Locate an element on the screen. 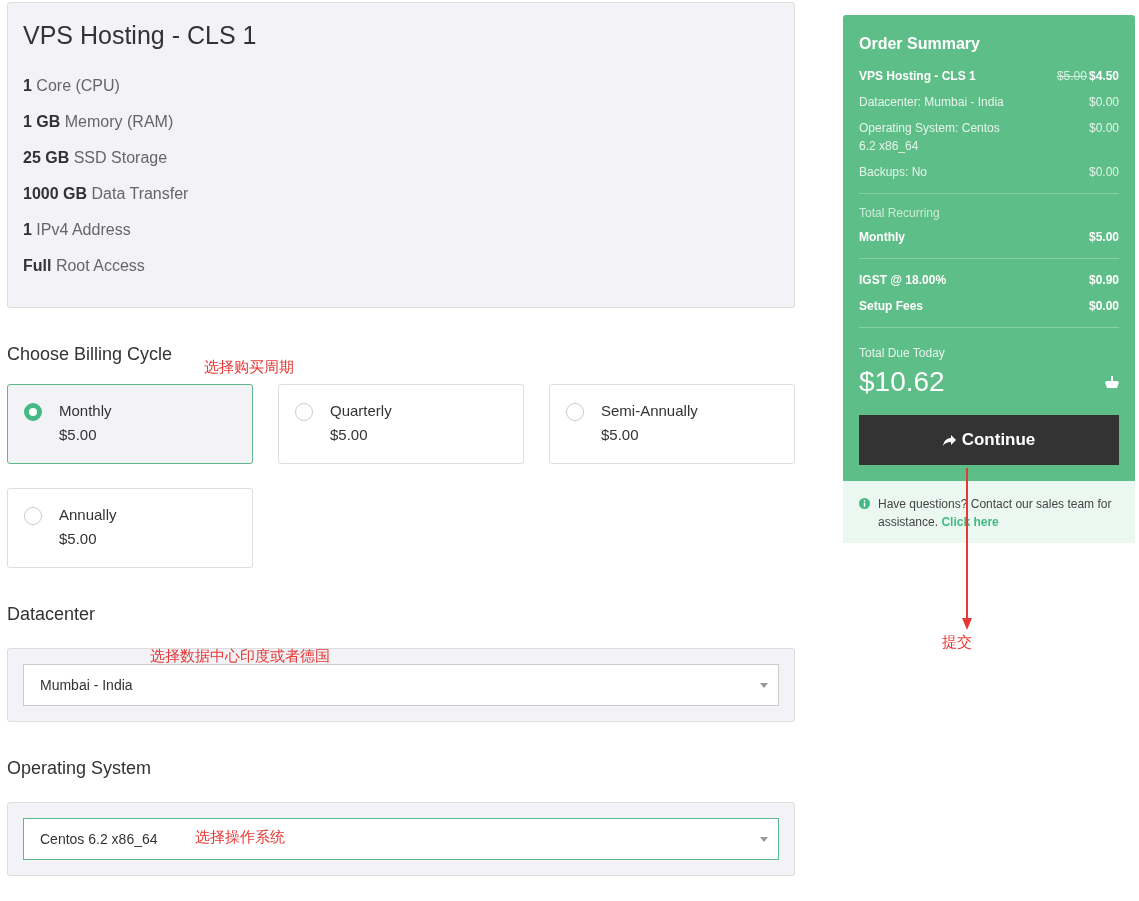 The image size is (1139, 901). info-icon is located at coordinates (864, 503).